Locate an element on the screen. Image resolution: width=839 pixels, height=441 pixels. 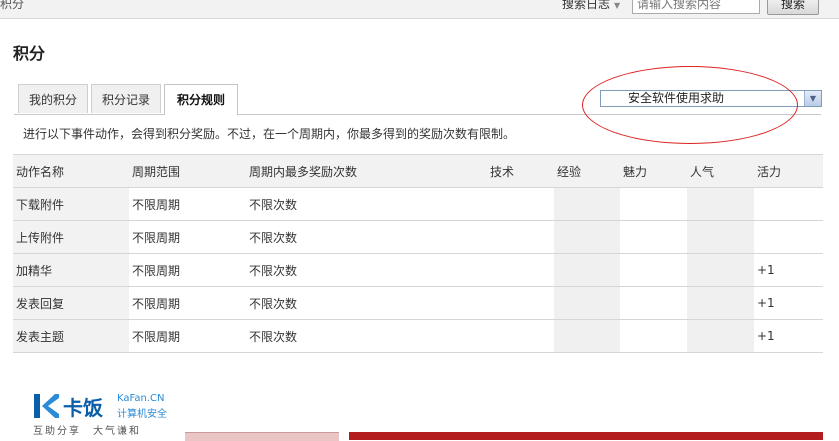
tab-my-credits: 我的积分 is located at coordinates (53, 98).